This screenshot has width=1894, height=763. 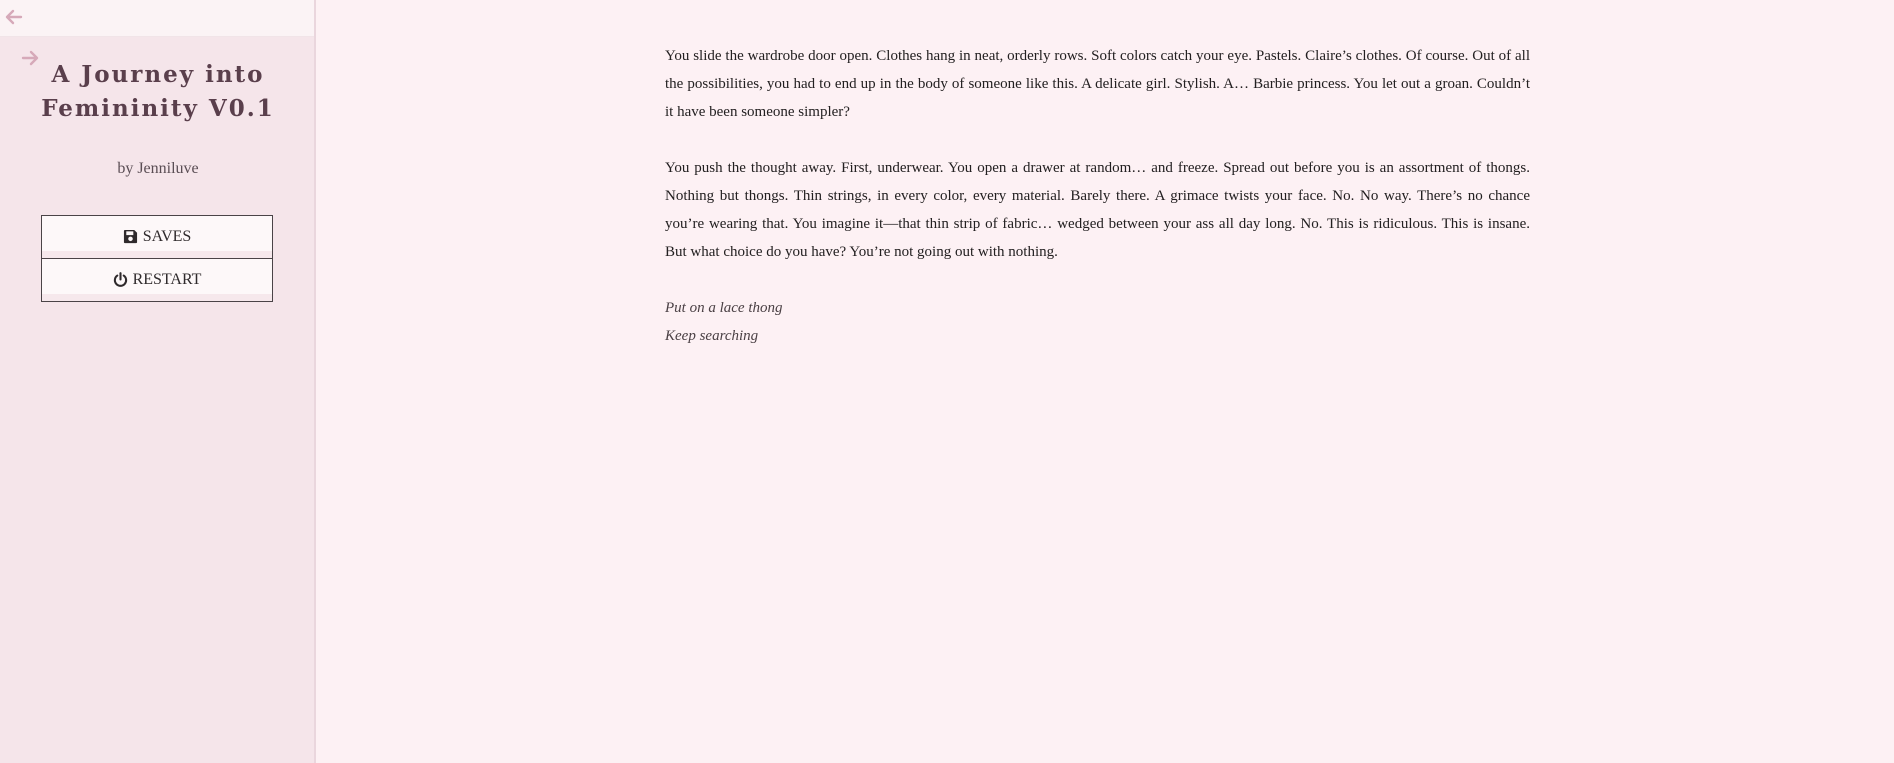 I want to click on story-menu: SAVES RESTART, so click(x=157, y=258).